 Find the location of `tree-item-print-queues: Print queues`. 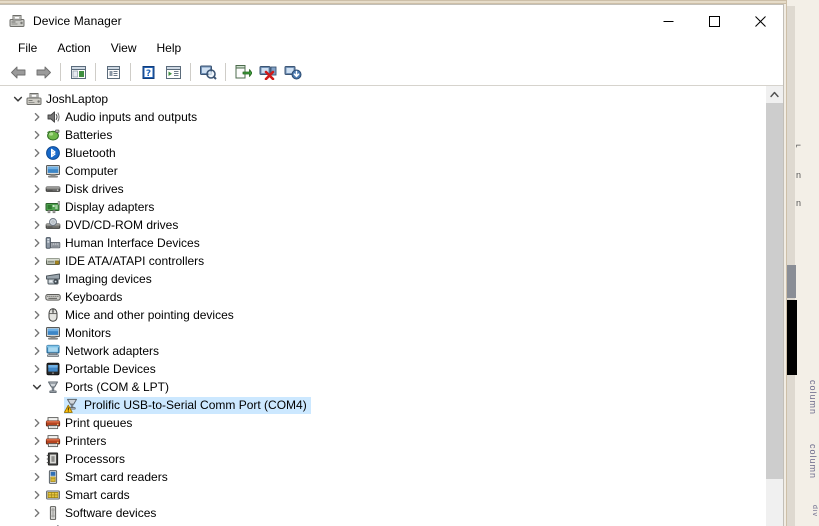

tree-item-print-queues: Print queues is located at coordinates (382, 423).